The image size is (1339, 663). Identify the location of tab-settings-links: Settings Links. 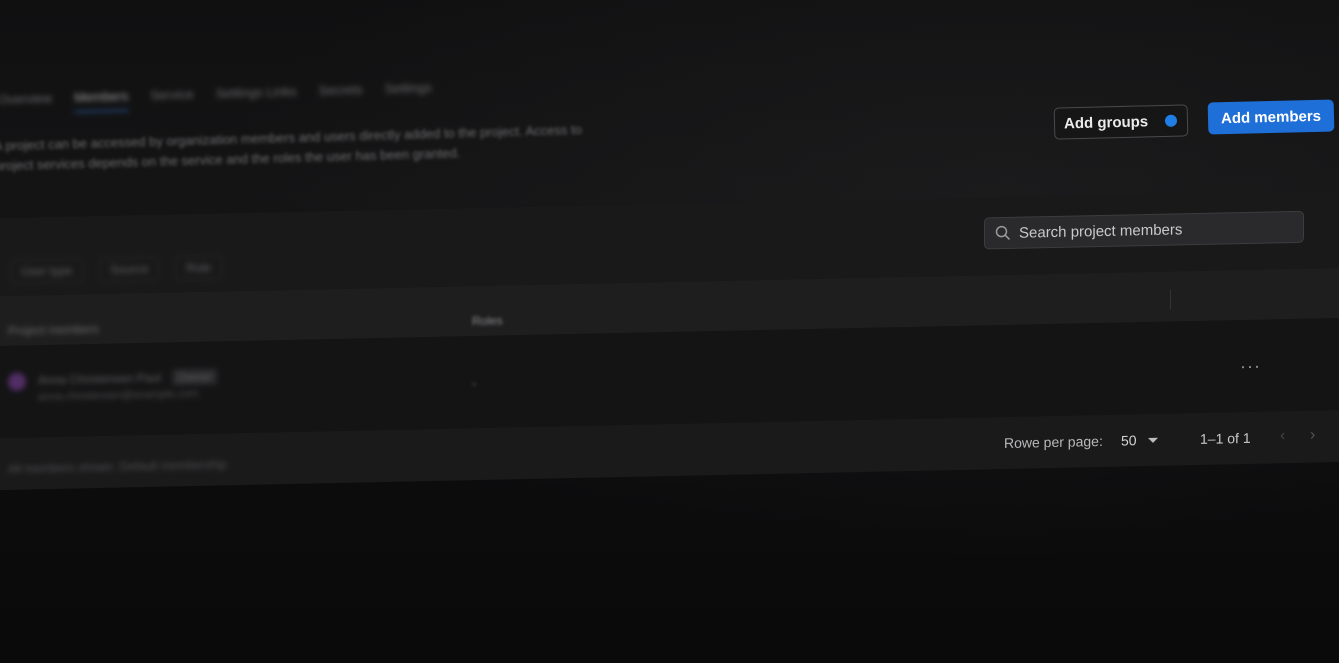
(256, 91).